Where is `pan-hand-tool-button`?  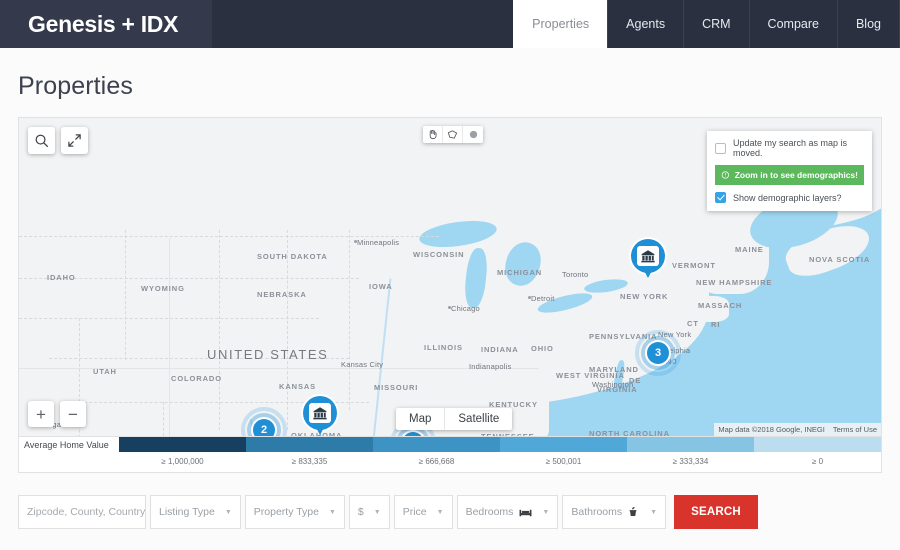
pan-hand-tool-button is located at coordinates (433, 134).